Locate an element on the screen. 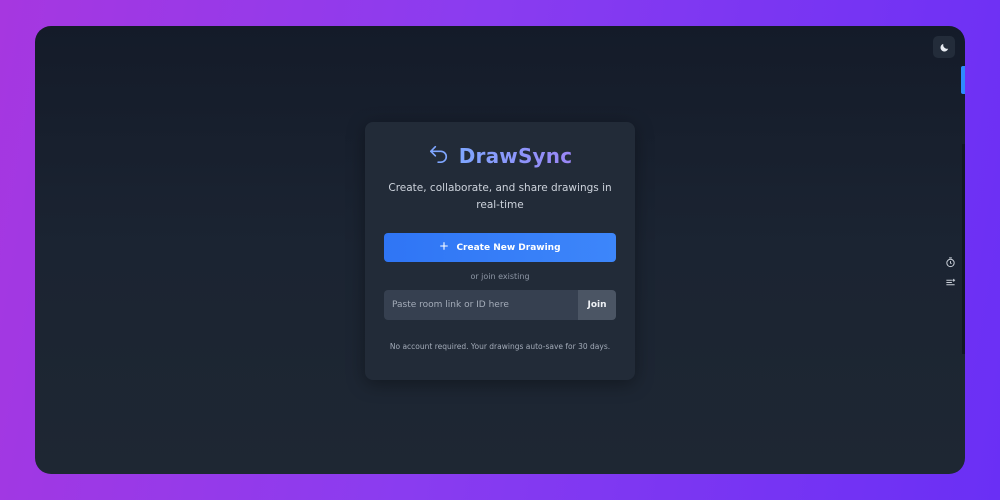 The image size is (1000, 500). list-settings-icon is located at coordinates (950, 282).